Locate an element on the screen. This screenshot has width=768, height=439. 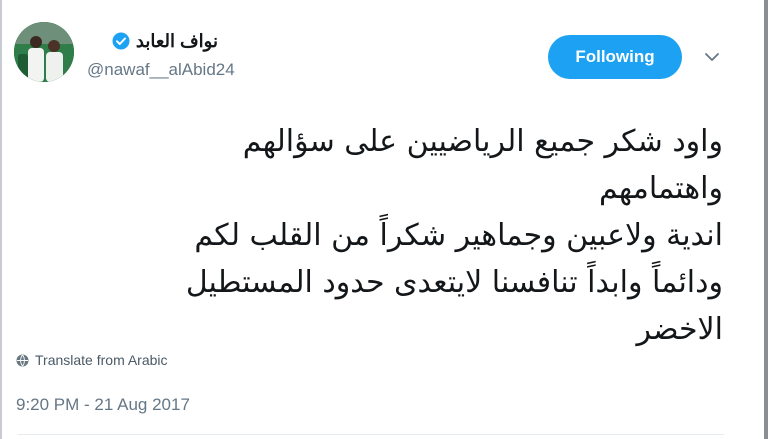
avatar is located at coordinates (44, 52).